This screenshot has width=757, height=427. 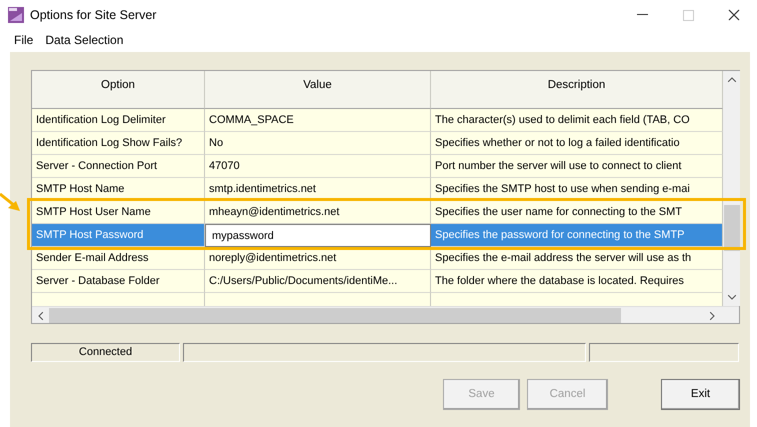 What do you see at coordinates (318, 235) in the screenshot?
I see `value-input: mypassword` at bounding box center [318, 235].